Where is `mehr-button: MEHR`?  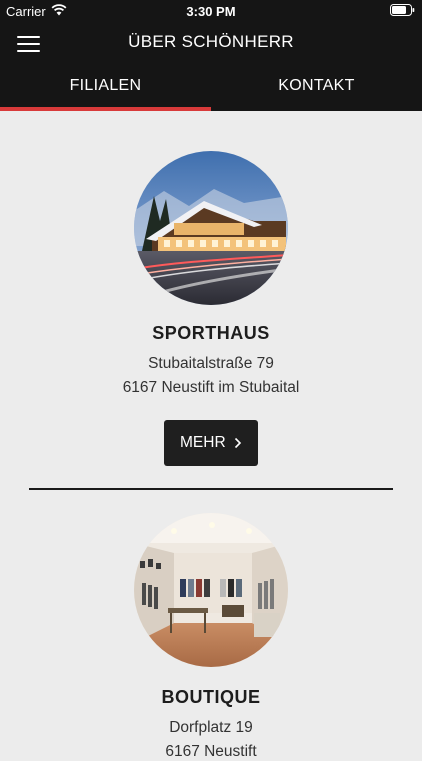 mehr-button: MEHR is located at coordinates (211, 443).